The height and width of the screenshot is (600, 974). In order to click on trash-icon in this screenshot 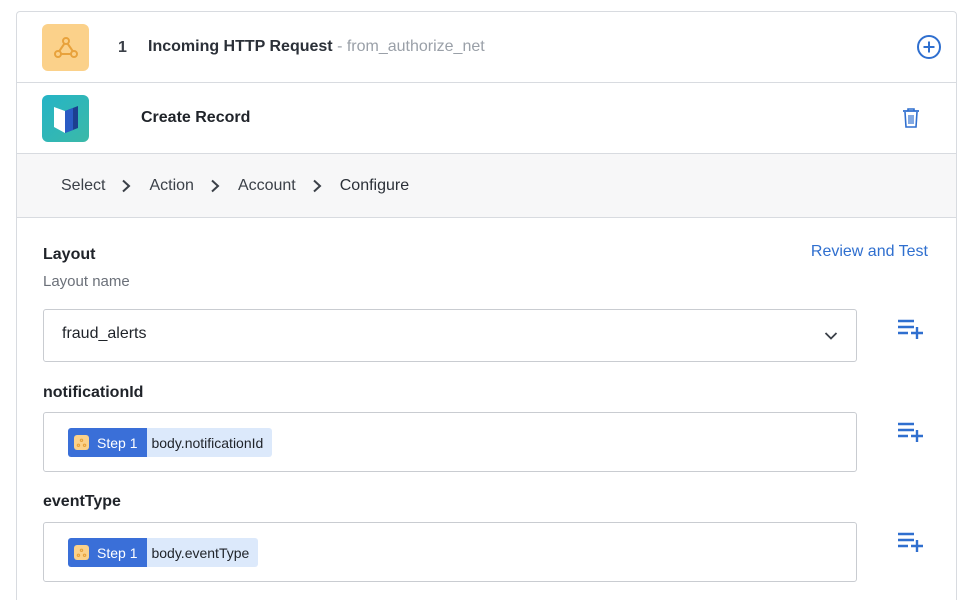, I will do `click(911, 118)`.